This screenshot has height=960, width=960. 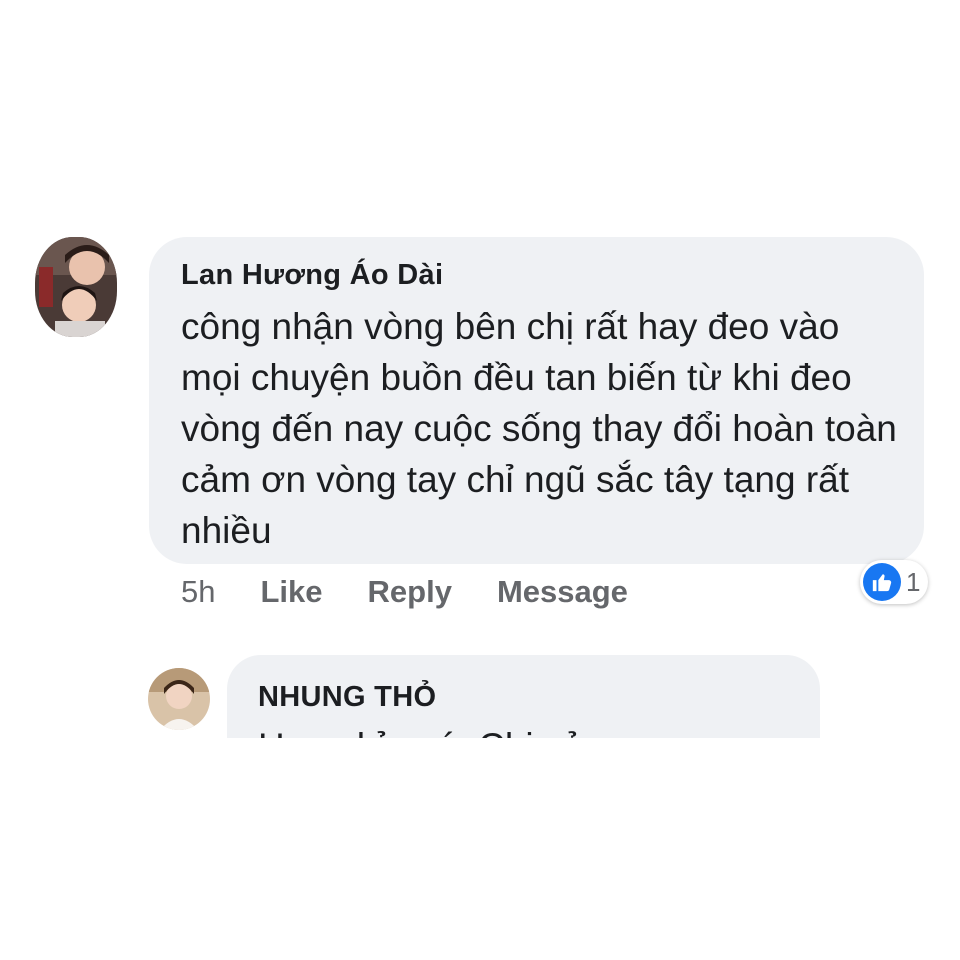 I want to click on like-button: Like, so click(x=291, y=592).